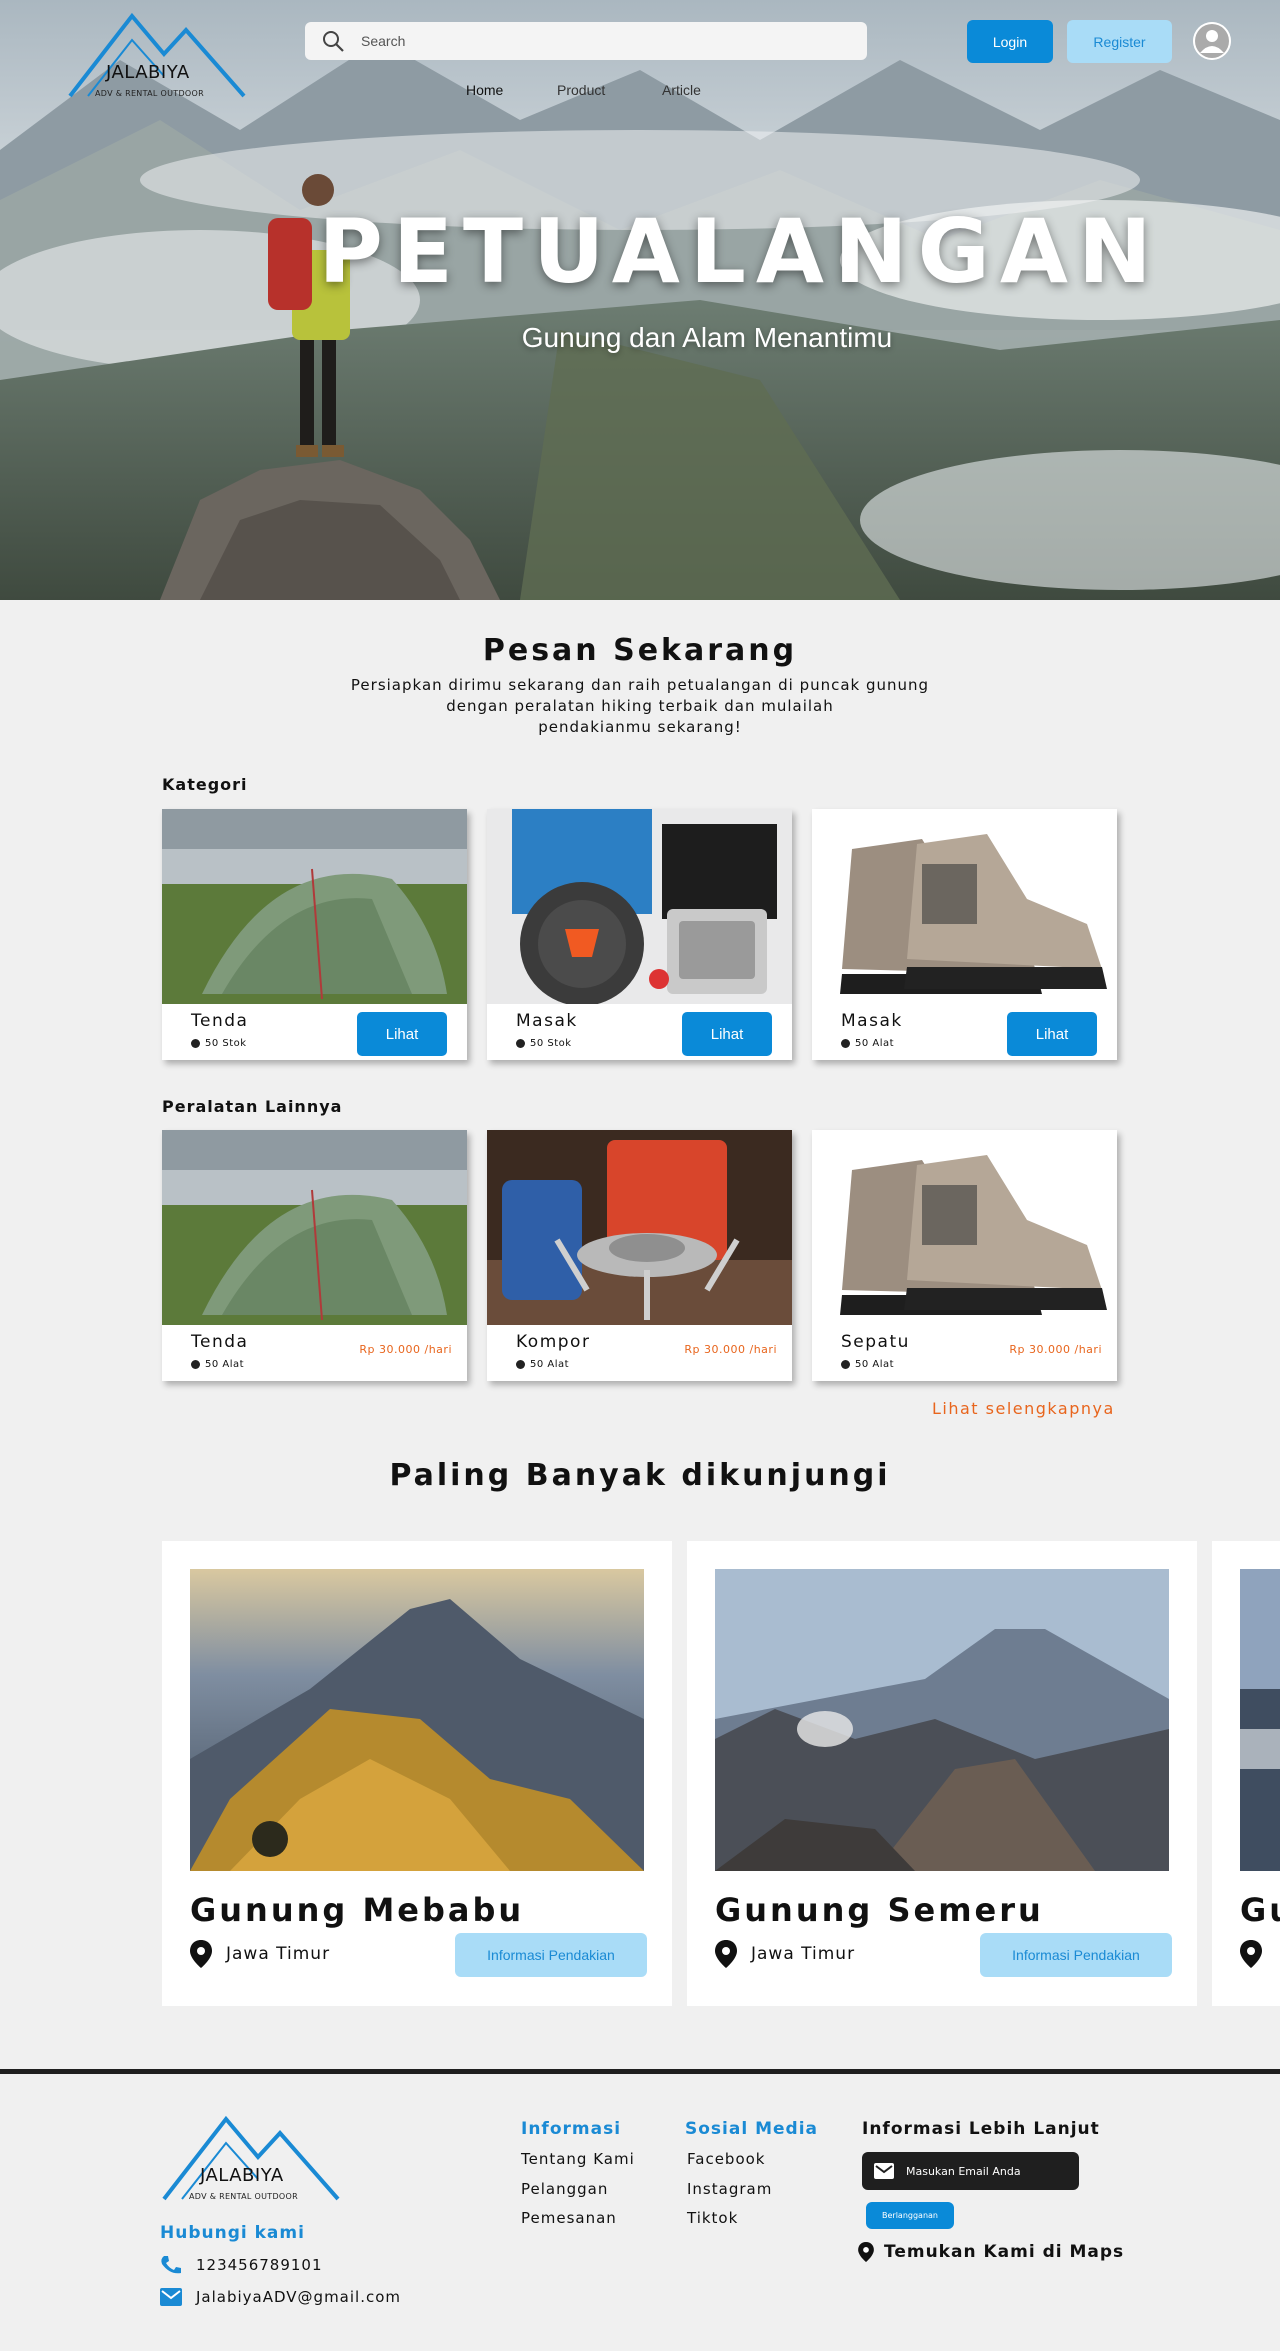 This screenshot has height=2351, width=1280. What do you see at coordinates (578, 2159) in the screenshot?
I see `link-tentang-kami: Tentang Kami` at bounding box center [578, 2159].